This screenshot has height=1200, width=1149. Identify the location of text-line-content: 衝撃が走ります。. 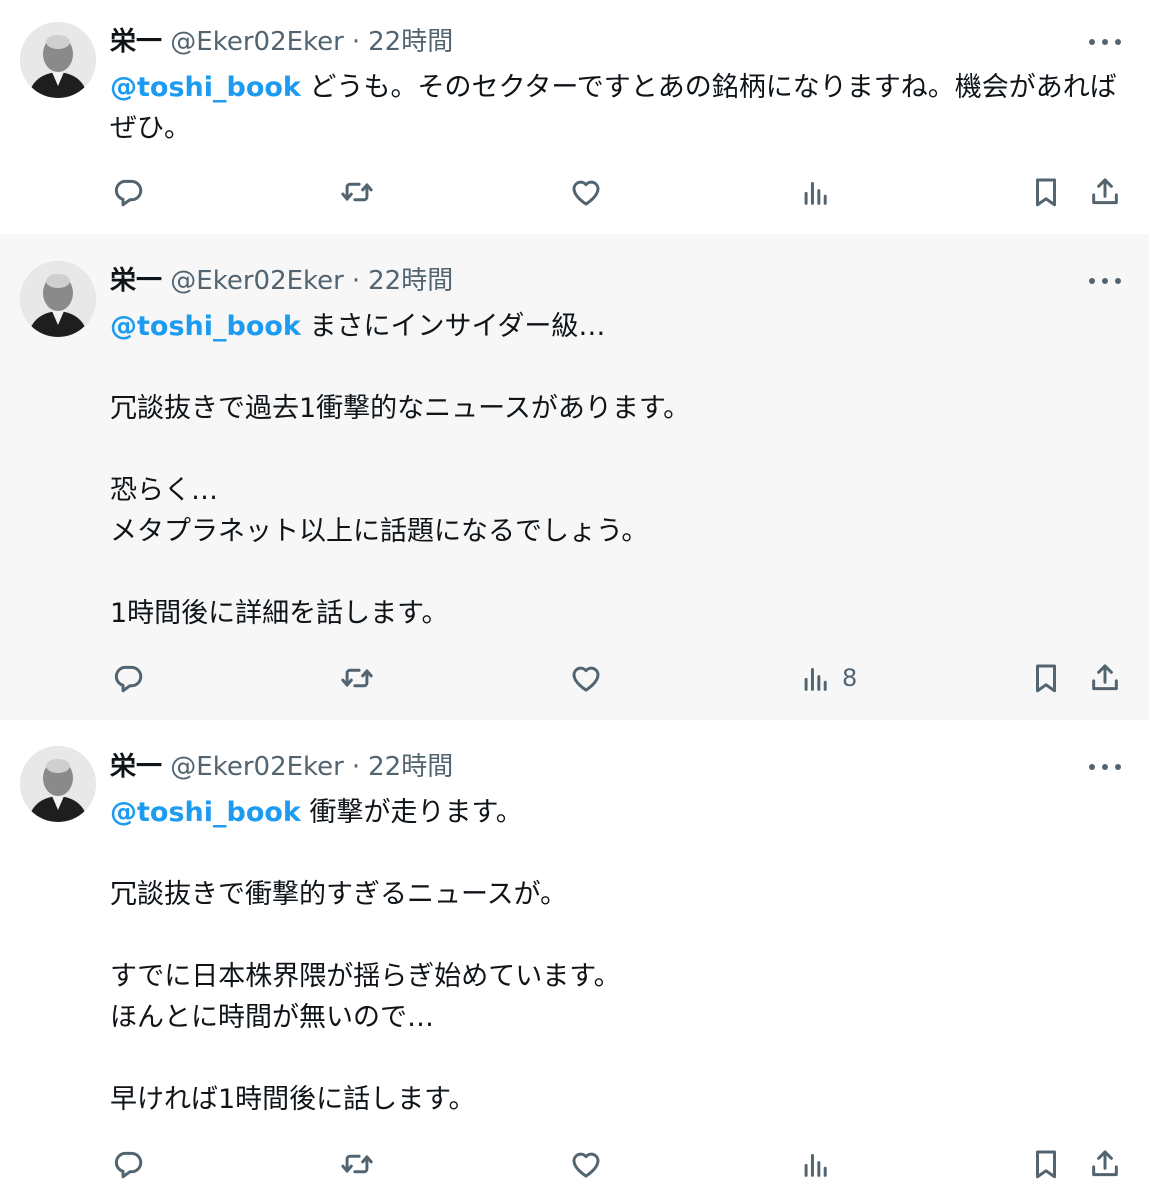
(416, 812).